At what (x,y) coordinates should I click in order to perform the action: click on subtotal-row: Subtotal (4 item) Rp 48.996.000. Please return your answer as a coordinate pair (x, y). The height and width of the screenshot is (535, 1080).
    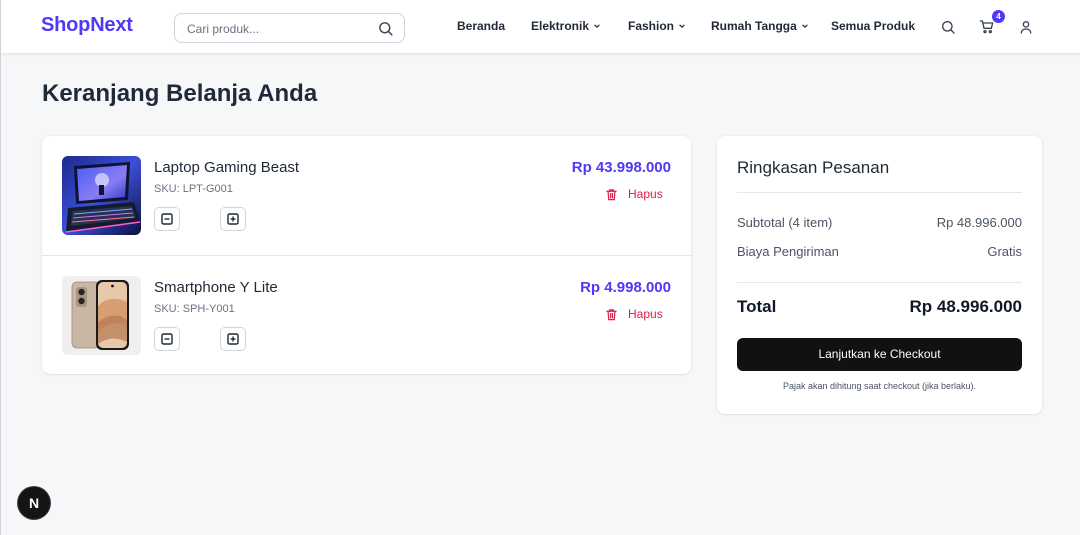
    Looking at the image, I should click on (879, 222).